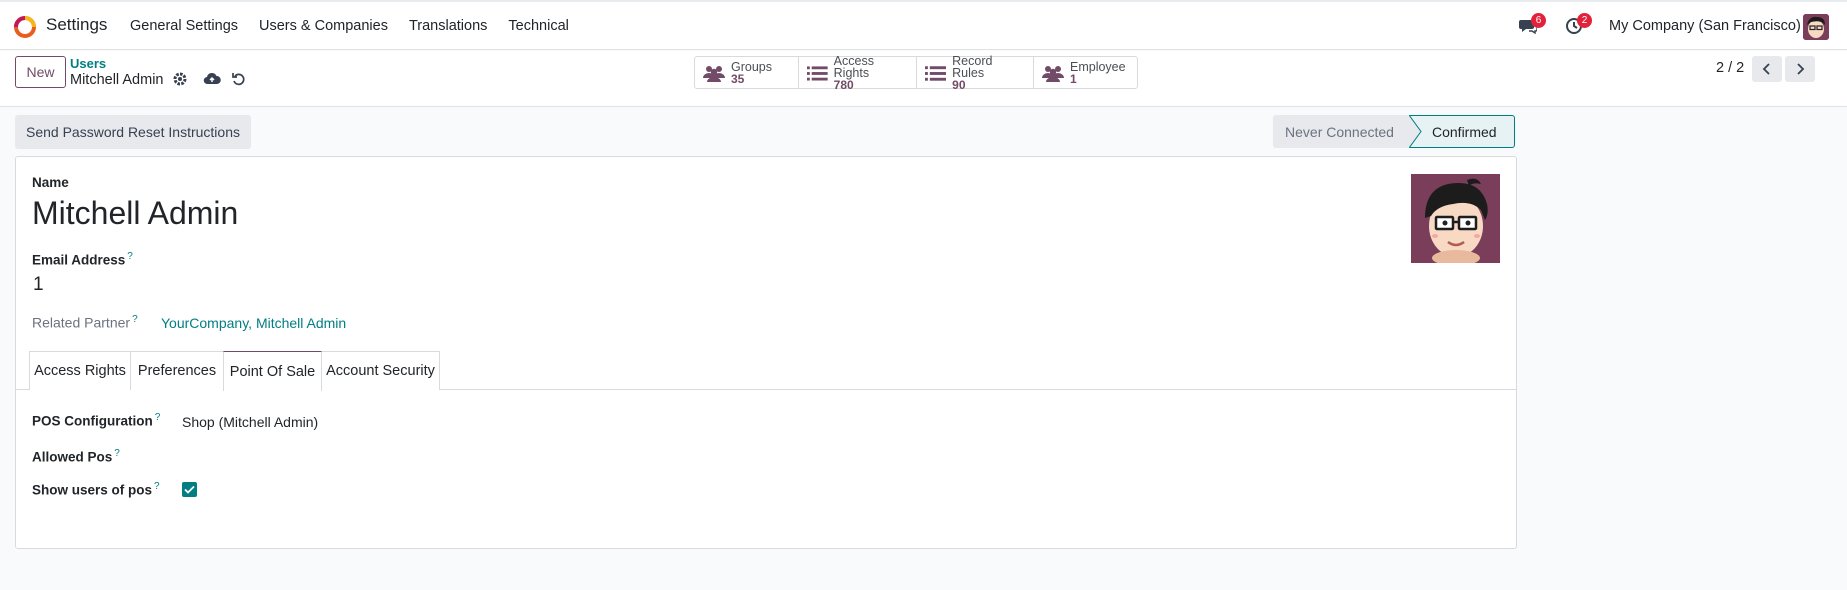 This screenshot has width=1847, height=590. Describe the element at coordinates (135, 213) in the screenshot. I see `name-field: Mitchell Admin` at that location.